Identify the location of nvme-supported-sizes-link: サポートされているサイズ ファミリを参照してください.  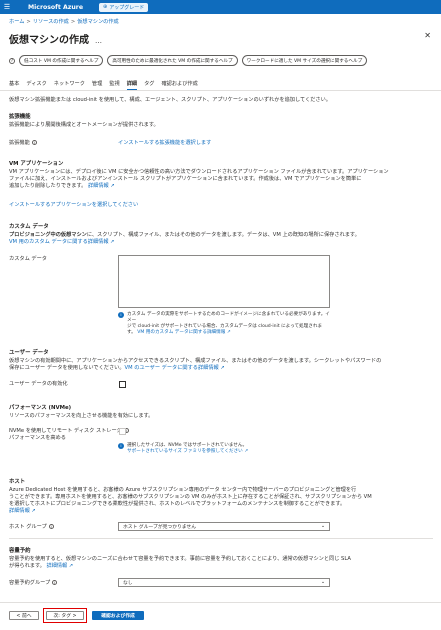
(185, 451).